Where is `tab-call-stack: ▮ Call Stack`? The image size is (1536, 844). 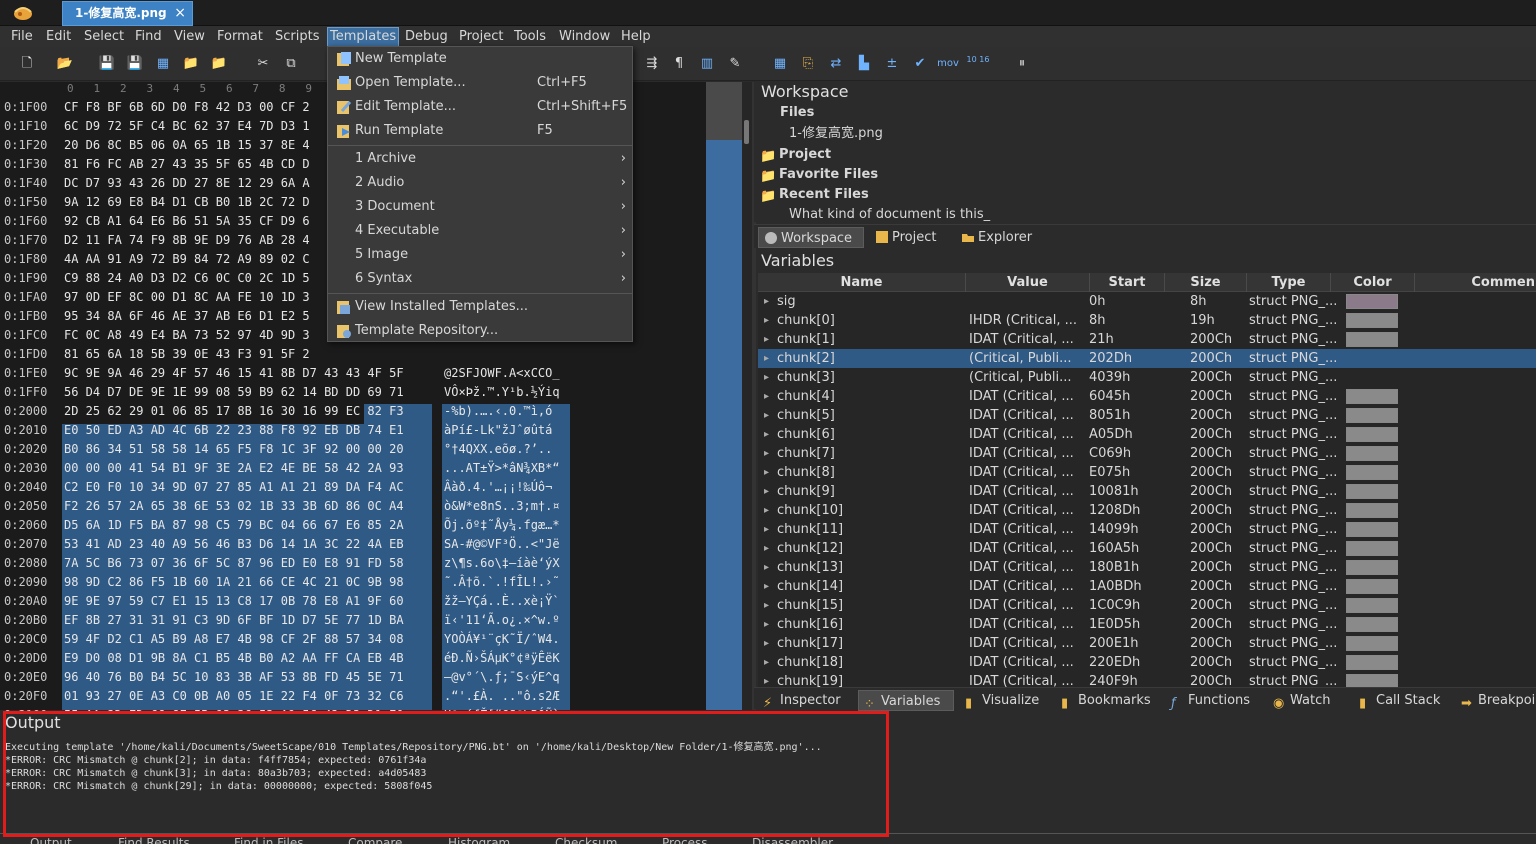 tab-call-stack: ▮ Call Stack is located at coordinates (1403, 700).